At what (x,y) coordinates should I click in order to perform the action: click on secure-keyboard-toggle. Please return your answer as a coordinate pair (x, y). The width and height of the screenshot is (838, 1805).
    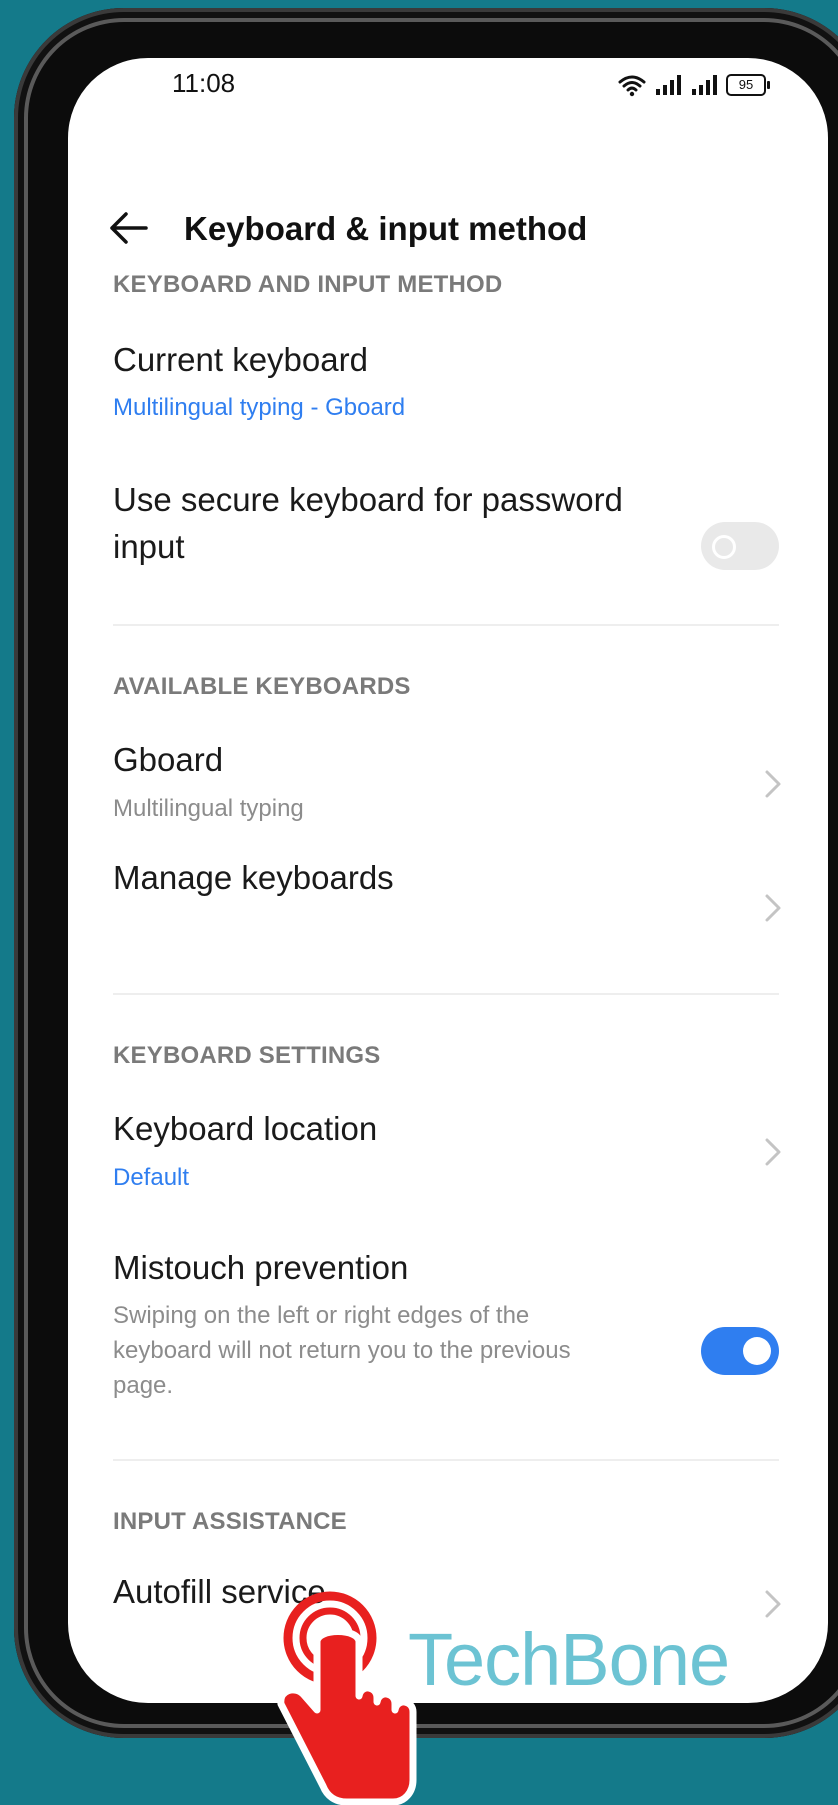
    Looking at the image, I should click on (740, 546).